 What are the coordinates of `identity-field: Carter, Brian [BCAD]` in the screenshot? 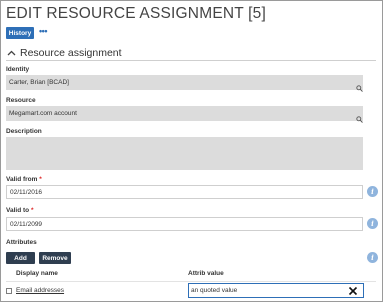 It's located at (184, 82).